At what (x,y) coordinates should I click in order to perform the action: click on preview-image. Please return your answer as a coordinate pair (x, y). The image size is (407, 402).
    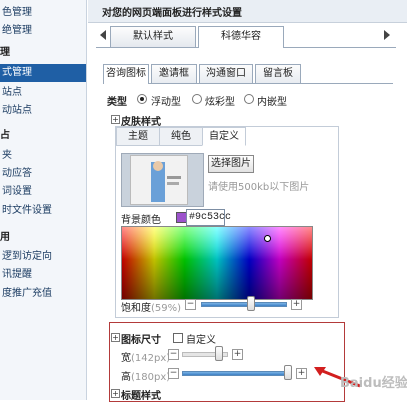
    Looking at the image, I should click on (159, 180).